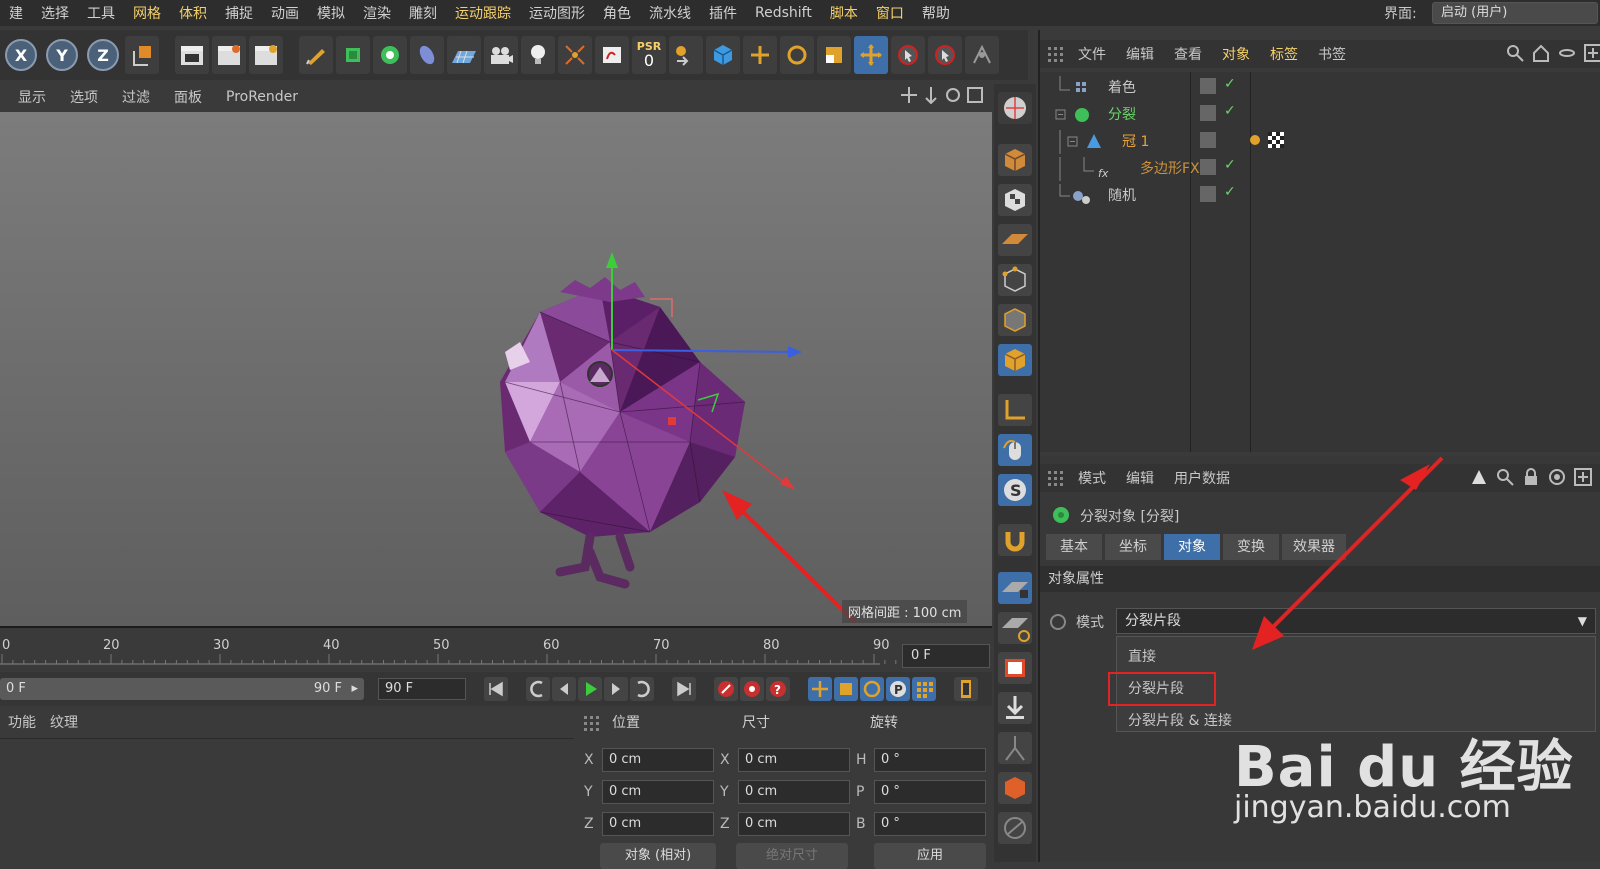 The height and width of the screenshot is (869, 1600). What do you see at coordinates (930, 856) in the screenshot?
I see `apply-button: 应用` at bounding box center [930, 856].